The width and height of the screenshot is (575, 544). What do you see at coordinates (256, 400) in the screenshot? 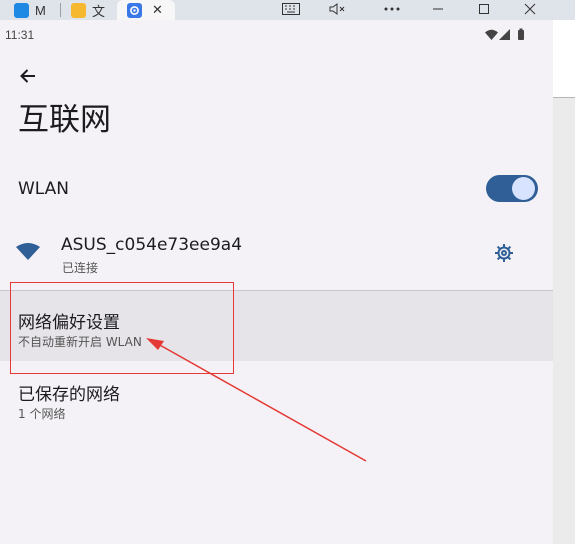
I see `annotation-arrow` at bounding box center [256, 400].